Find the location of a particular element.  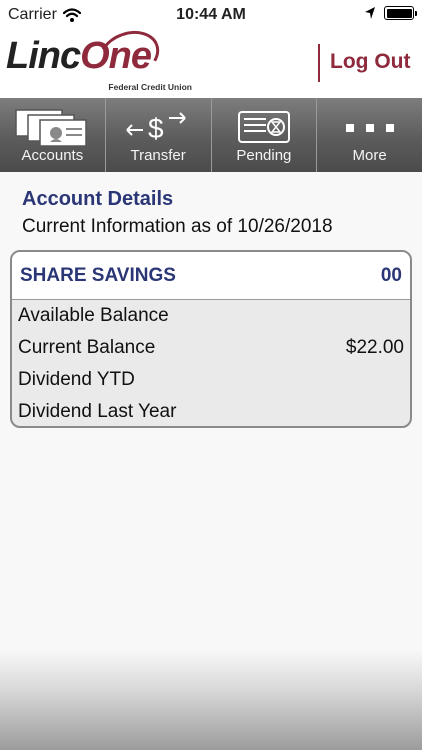

page-title: Account Details is located at coordinates (98, 199).